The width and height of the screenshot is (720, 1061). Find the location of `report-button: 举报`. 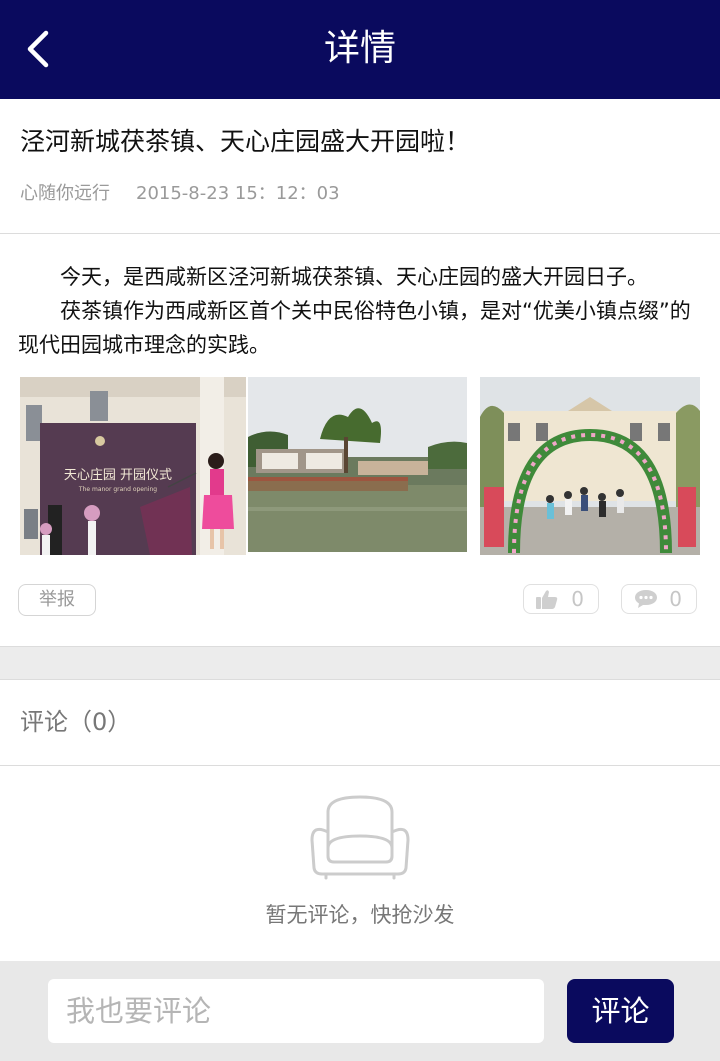

report-button: 举报 is located at coordinates (57, 600).